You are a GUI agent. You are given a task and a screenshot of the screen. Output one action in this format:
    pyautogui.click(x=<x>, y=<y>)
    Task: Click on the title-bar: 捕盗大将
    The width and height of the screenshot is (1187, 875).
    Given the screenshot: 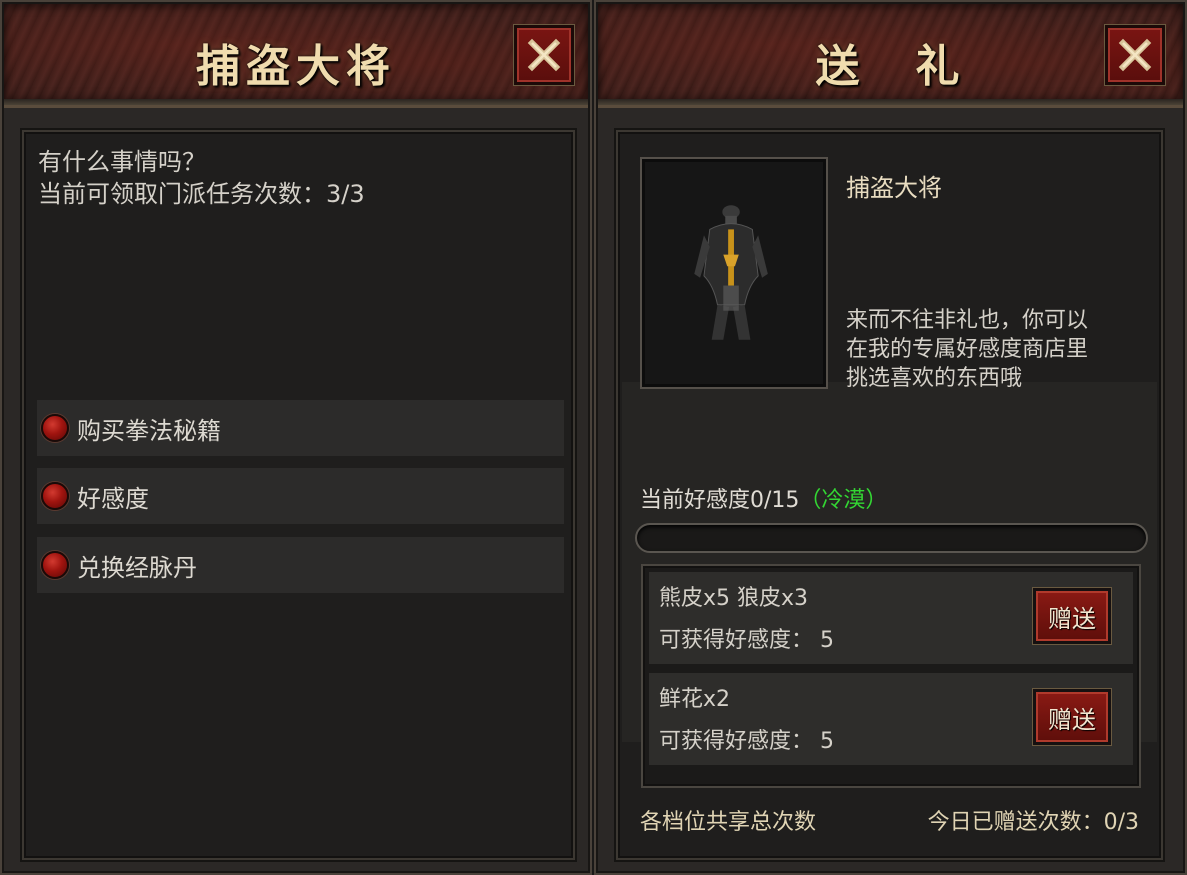 What is the action you would take?
    pyautogui.click(x=296, y=56)
    